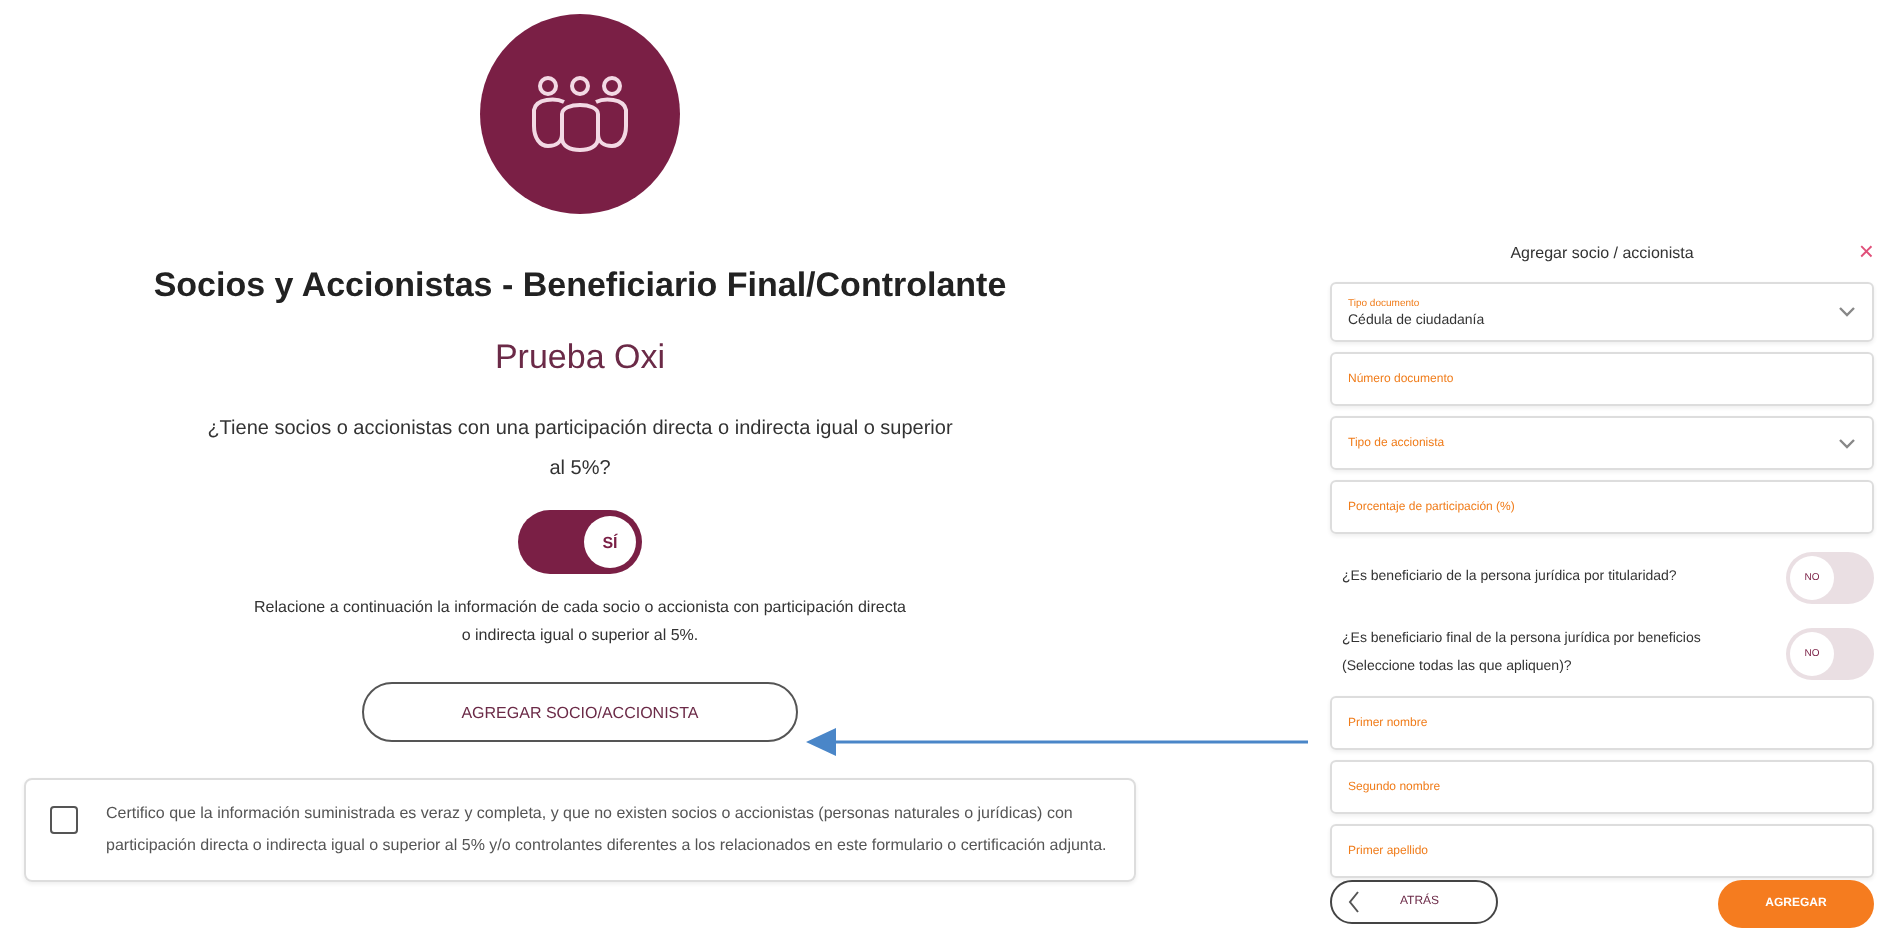  Describe the element at coordinates (64, 820) in the screenshot. I see `certification-checkbox` at that location.